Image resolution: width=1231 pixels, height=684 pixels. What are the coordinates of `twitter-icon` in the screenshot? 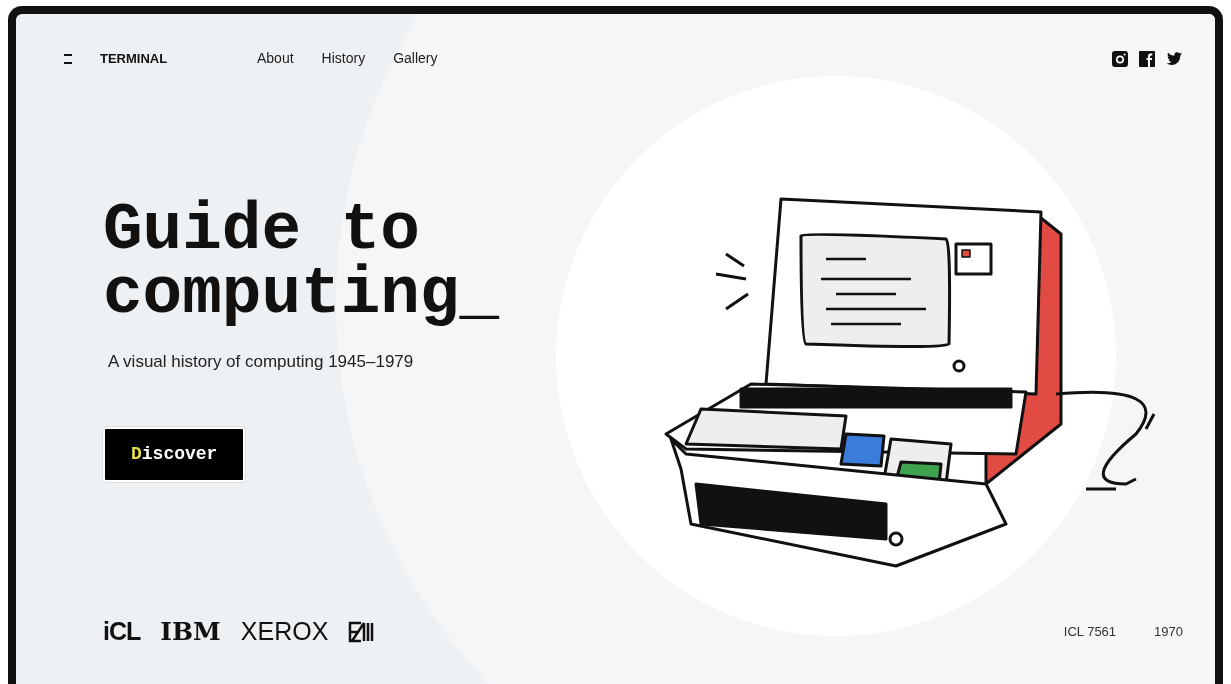 It's located at (1174, 58).